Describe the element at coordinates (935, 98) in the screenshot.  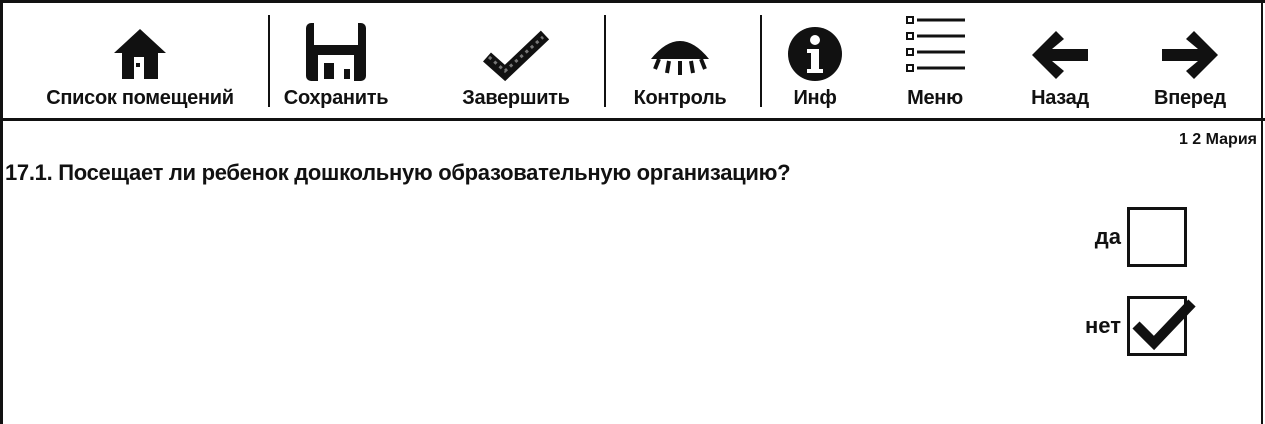
I see `menu-label: Меню` at that location.